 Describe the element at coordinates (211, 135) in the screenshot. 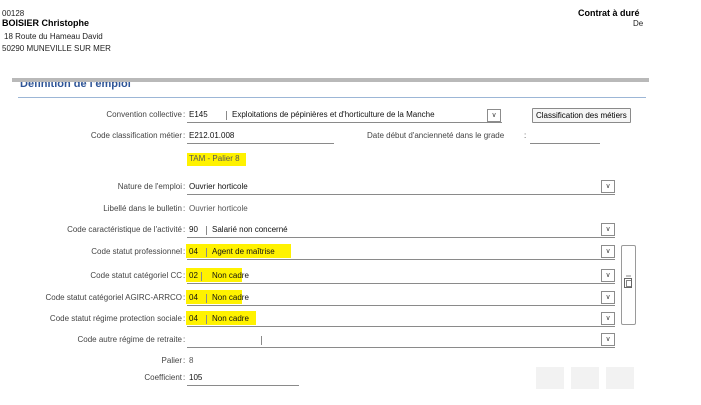

I see `classification-input: E212.01.008` at that location.